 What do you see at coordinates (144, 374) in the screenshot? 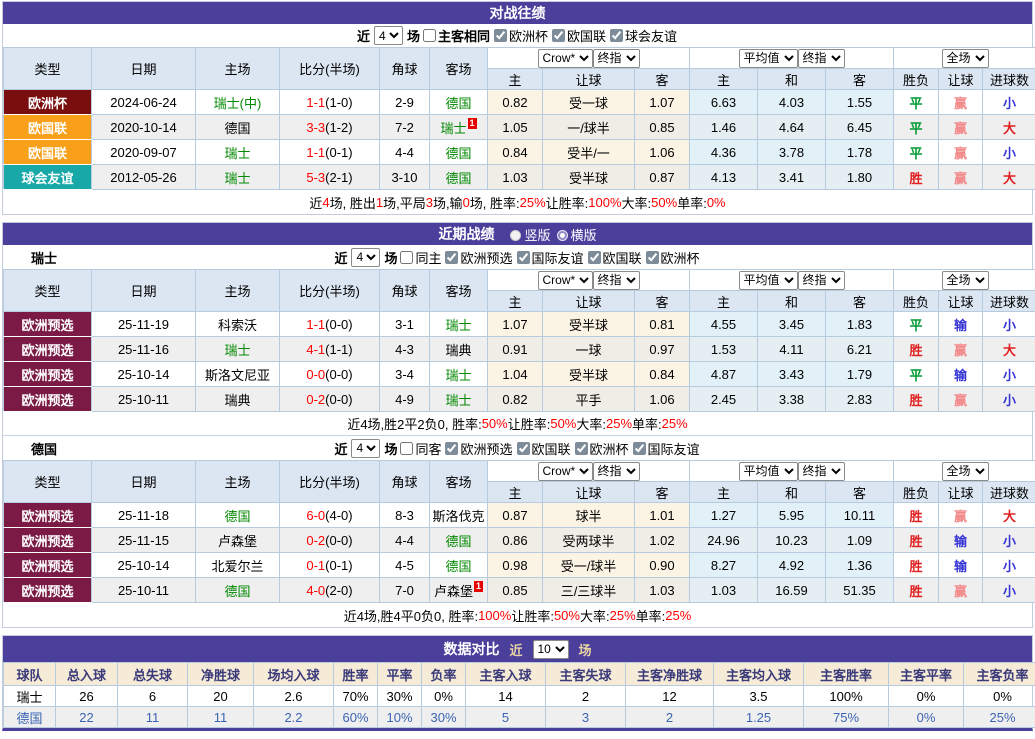
I see `match-date: 25-10-14` at bounding box center [144, 374].